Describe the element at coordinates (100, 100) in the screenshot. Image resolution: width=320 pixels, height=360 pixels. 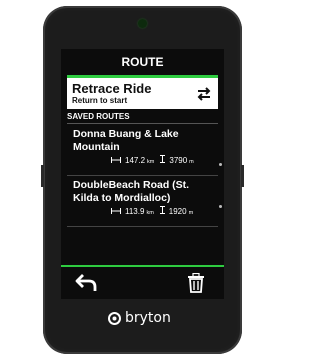
I see `retrace-ride-subtitle: Return to start` at that location.